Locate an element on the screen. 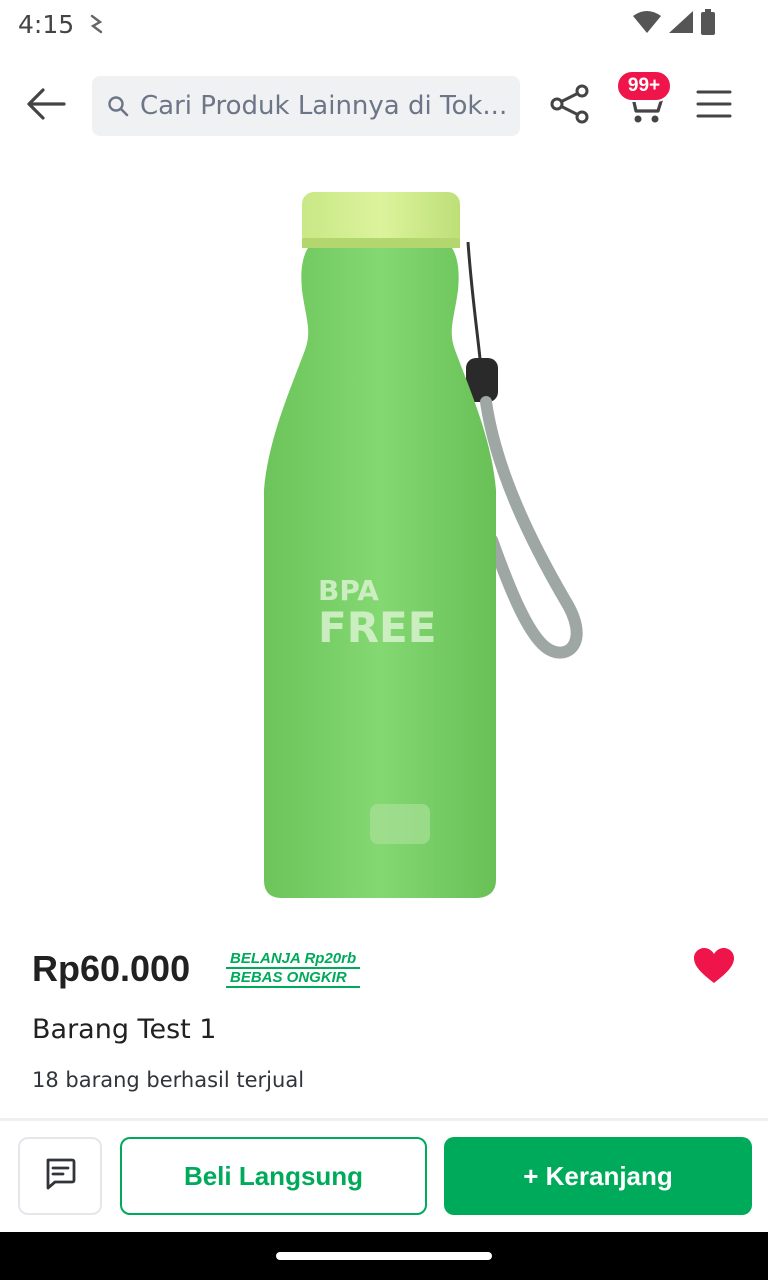  price-row: Rp60.000 BELANJA Rp20rb BEBAS ONGKIR is located at coordinates (387, 970).